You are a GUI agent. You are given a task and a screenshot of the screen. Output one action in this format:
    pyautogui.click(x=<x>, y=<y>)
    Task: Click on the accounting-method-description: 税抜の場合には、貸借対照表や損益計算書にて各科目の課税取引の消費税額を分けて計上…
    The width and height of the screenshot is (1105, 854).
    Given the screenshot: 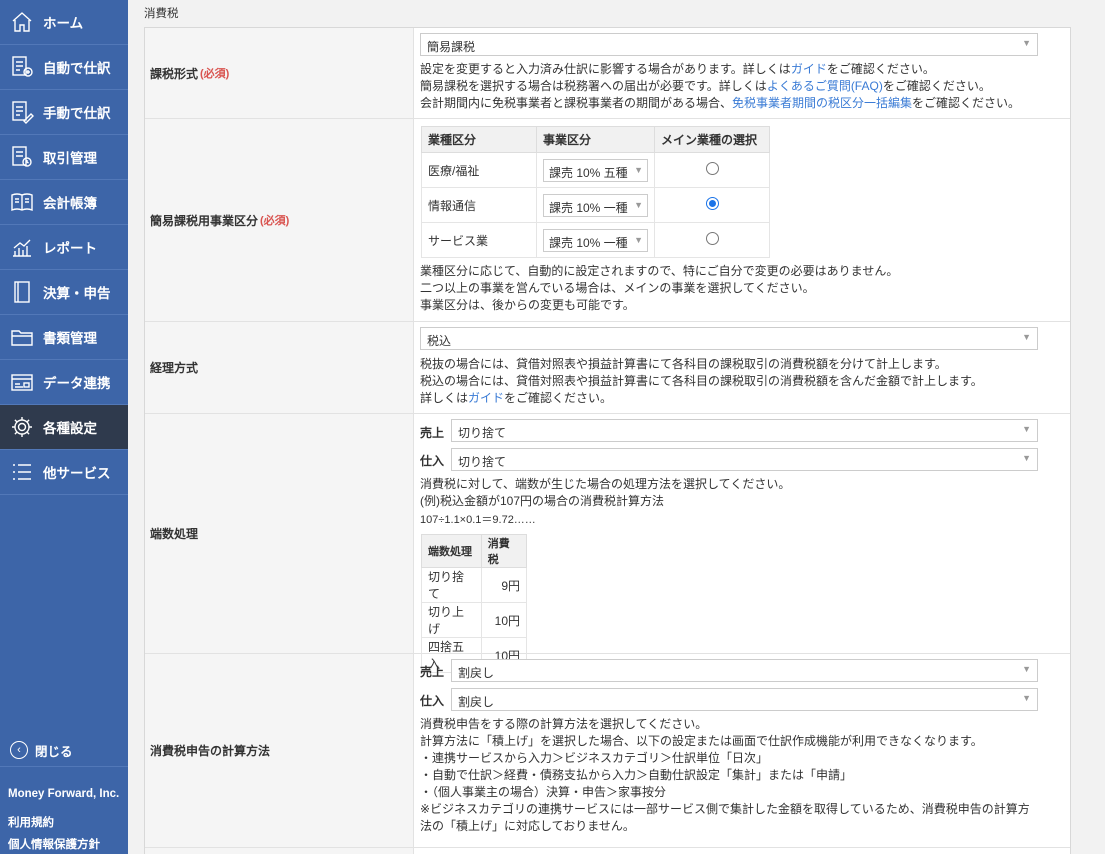 What is the action you would take?
    pyautogui.click(x=740, y=381)
    